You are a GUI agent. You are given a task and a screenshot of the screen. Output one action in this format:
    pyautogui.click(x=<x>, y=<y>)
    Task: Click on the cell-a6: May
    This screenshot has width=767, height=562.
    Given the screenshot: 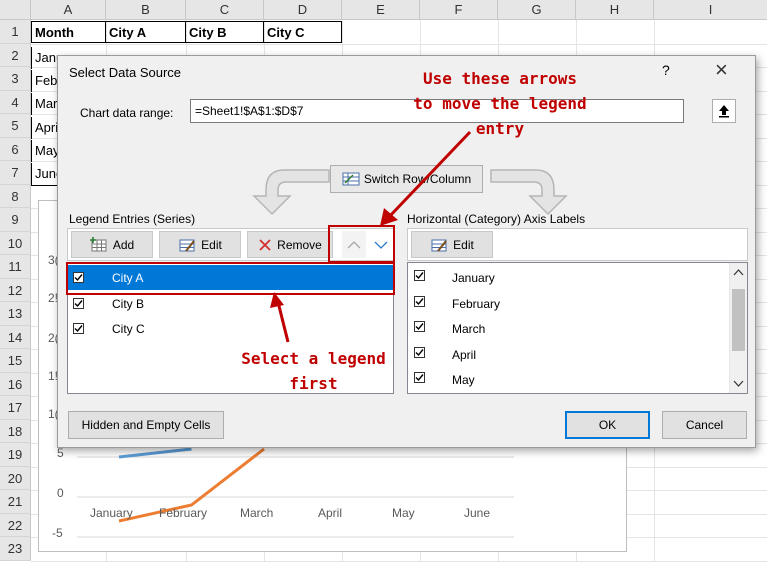 What is the action you would take?
    pyautogui.click(x=44, y=151)
    